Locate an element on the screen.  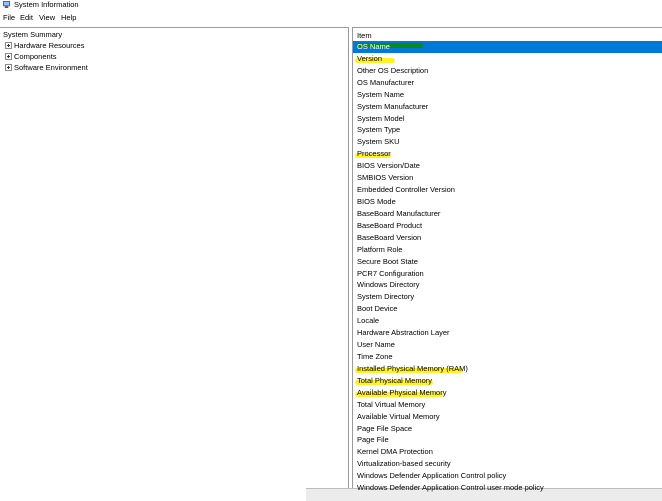
menu-view: View is located at coordinates (47, 18).